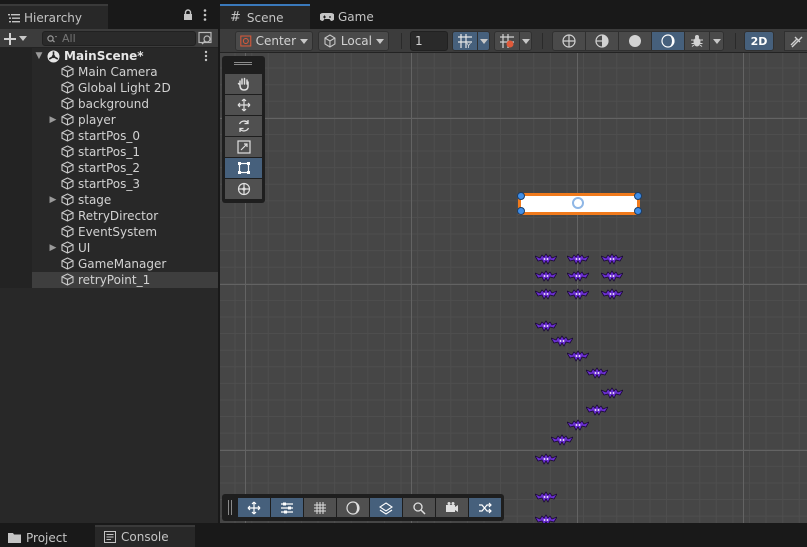 This screenshot has width=807, height=547. Describe the element at coordinates (109, 56) in the screenshot. I see `scene-row: ▼ MainScene*` at that location.